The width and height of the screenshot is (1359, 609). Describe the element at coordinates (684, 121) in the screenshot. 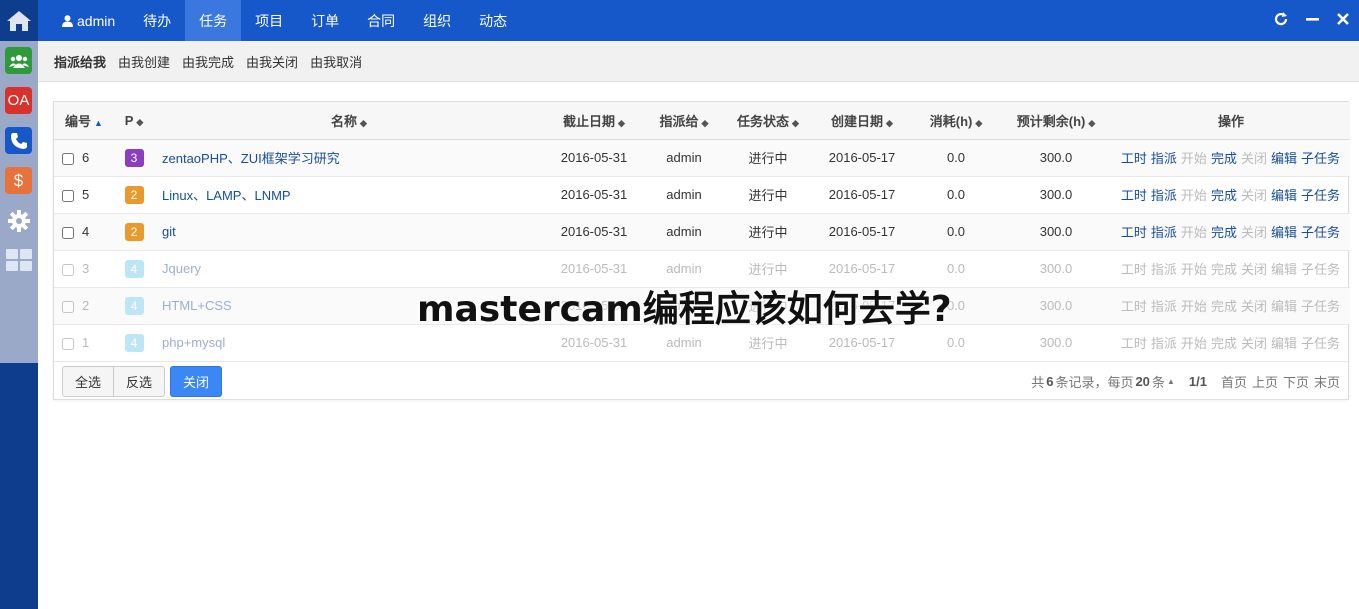

I see `col-header-assignee: 指派给 ◆` at that location.